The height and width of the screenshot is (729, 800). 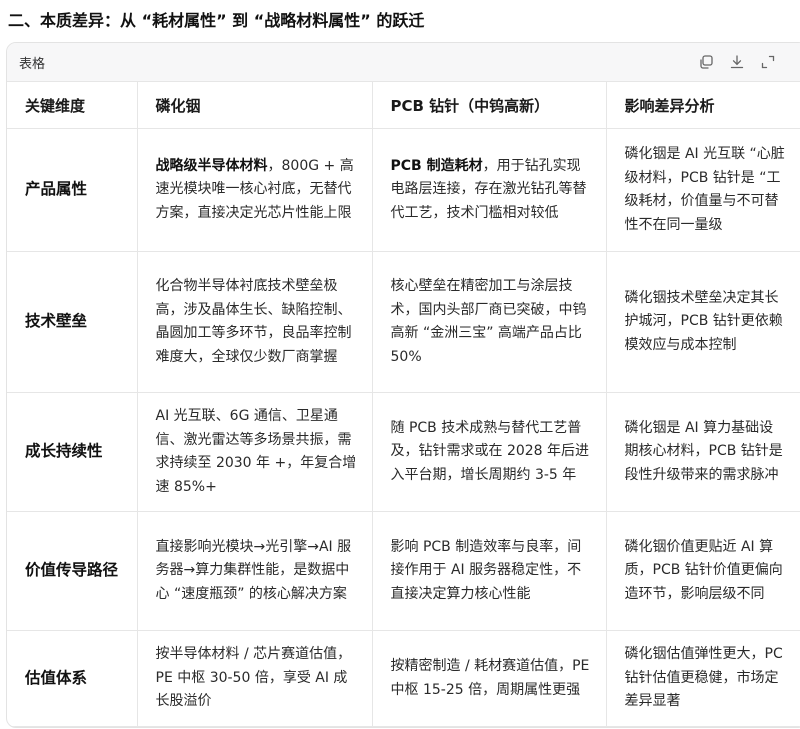 What do you see at coordinates (216, 20) in the screenshot?
I see `section-heading: 二、本质差异：从 “耗材属性” 到 “战略材料属性” 的跃迁` at bounding box center [216, 20].